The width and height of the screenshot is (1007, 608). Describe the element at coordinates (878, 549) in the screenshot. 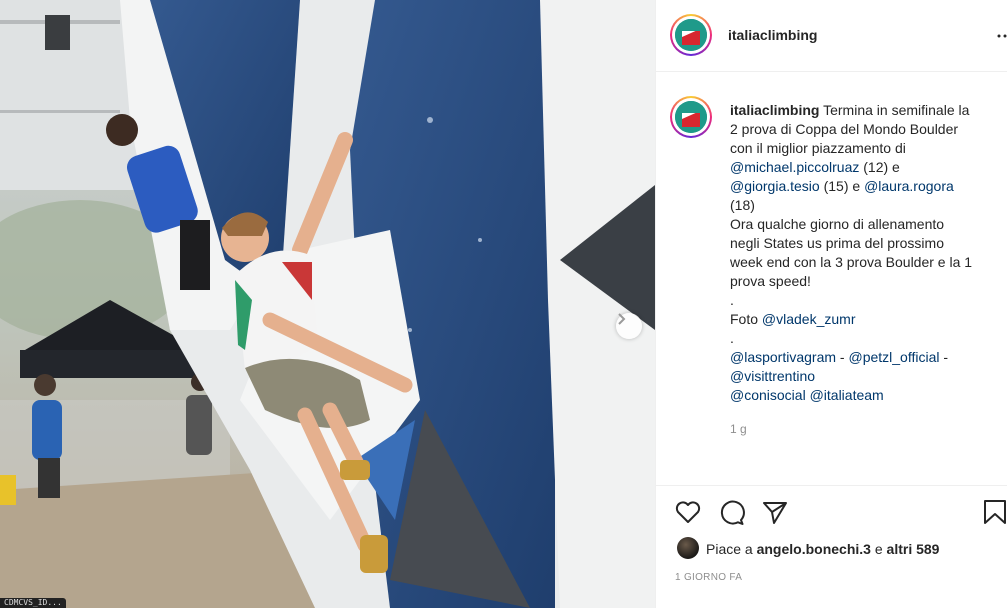

I see `likes-mid: e` at that location.